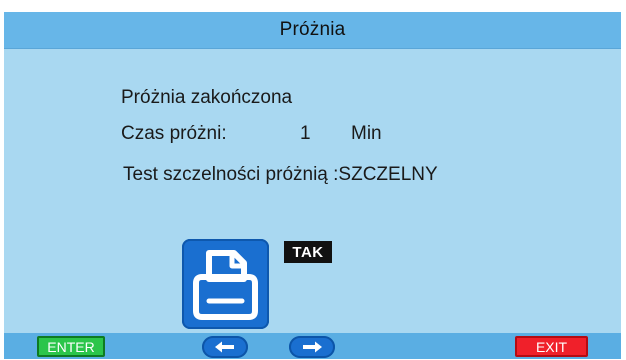 The width and height of the screenshot is (626, 360). I want to click on print-button, so click(225, 284).